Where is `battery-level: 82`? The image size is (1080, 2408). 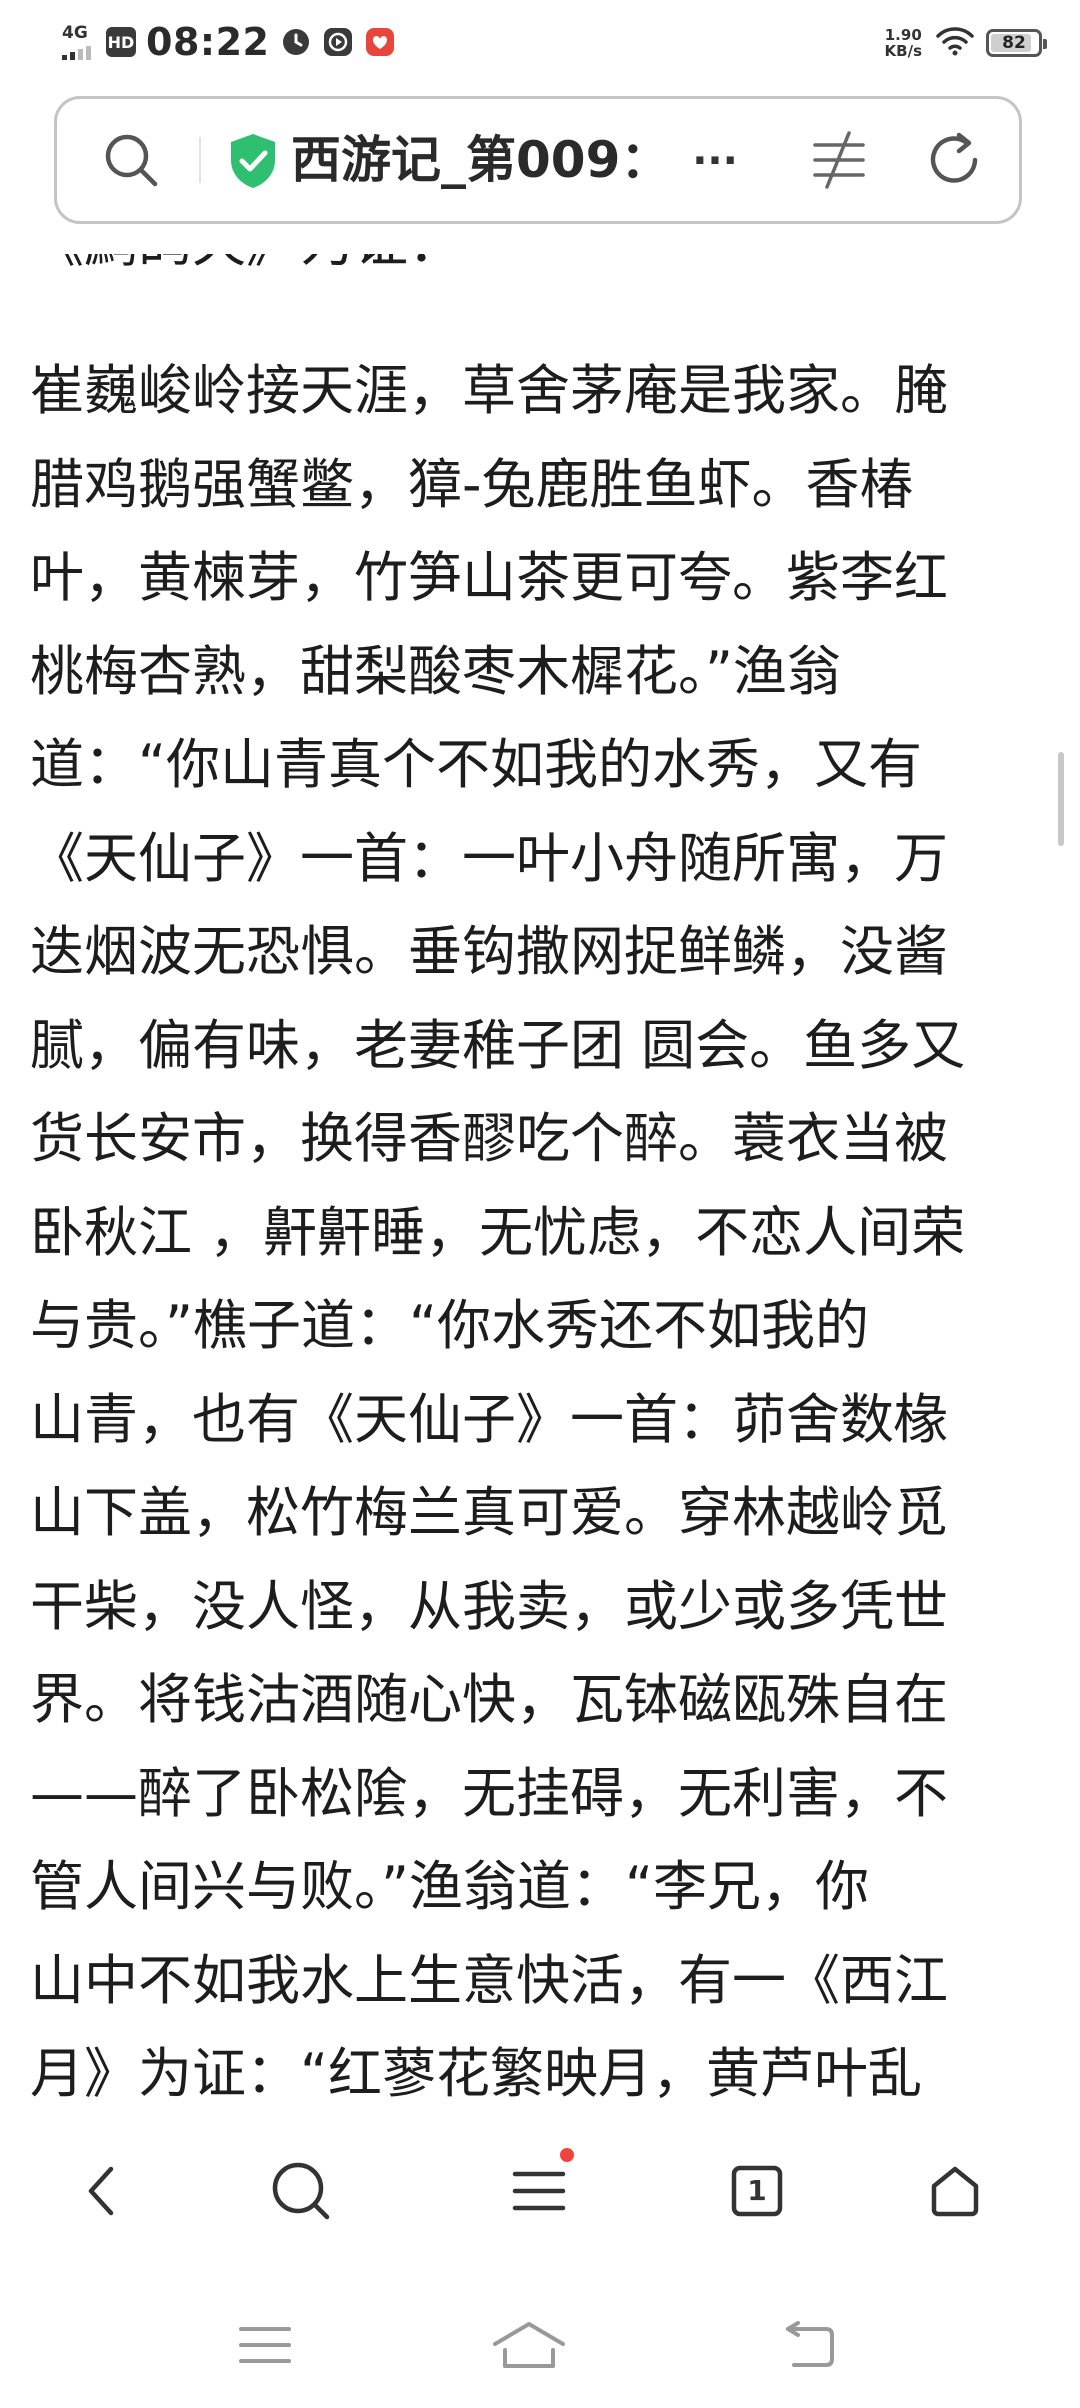 battery-level: 82 is located at coordinates (1014, 43).